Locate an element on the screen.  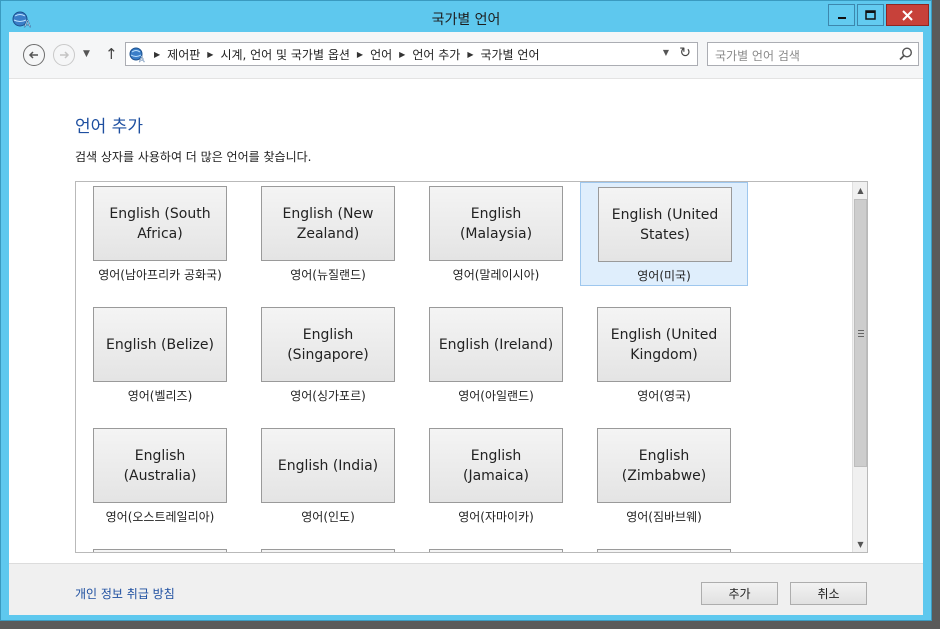
language-item: English (Ireland) 영어(아일랜드) is located at coordinates (496, 355).